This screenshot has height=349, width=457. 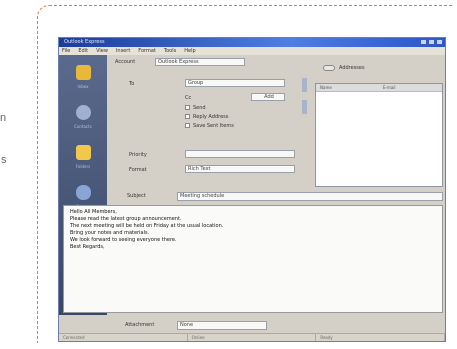 What do you see at coordinates (277, 325) in the screenshot?
I see `attachment-row: Attachment None` at bounding box center [277, 325].